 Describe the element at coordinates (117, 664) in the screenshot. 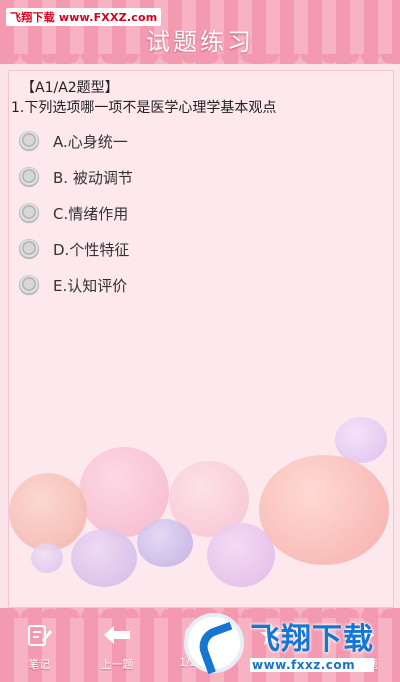

I see `prev-label: 上一题` at that location.